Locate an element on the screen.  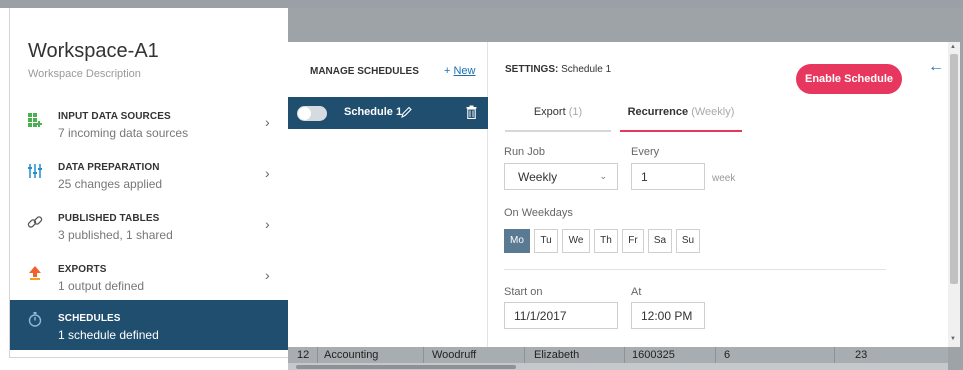
sidebar-item-data-preparation: DATA PREPARATION 25 changes applied › is located at coordinates (149, 182).